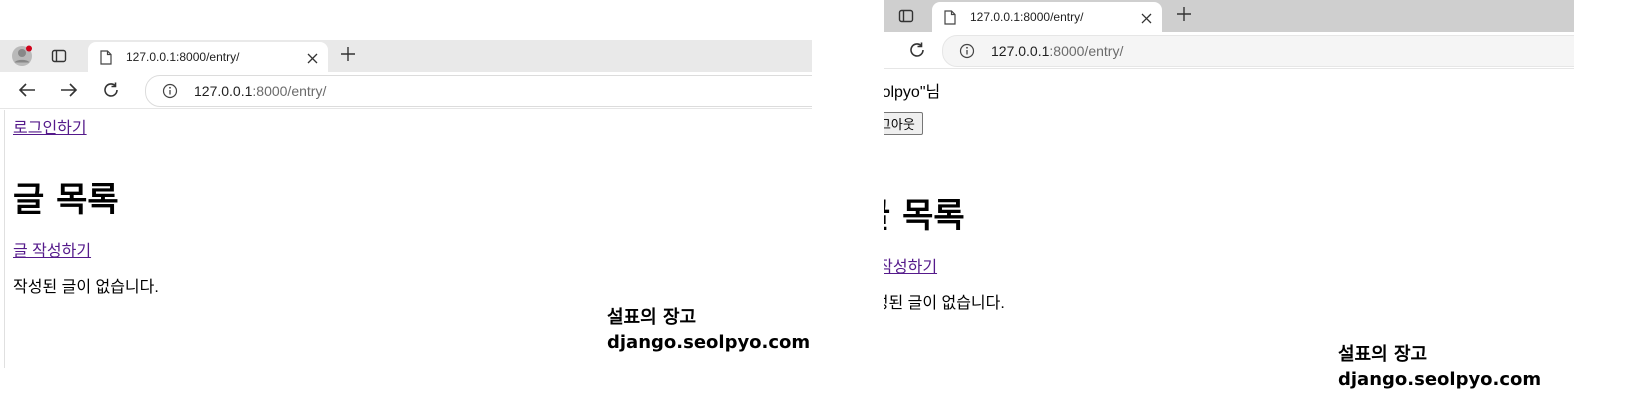 This screenshot has width=1632, height=408. Describe the element at coordinates (50, 128) in the screenshot. I see `login-link: 로그인하기` at that location.